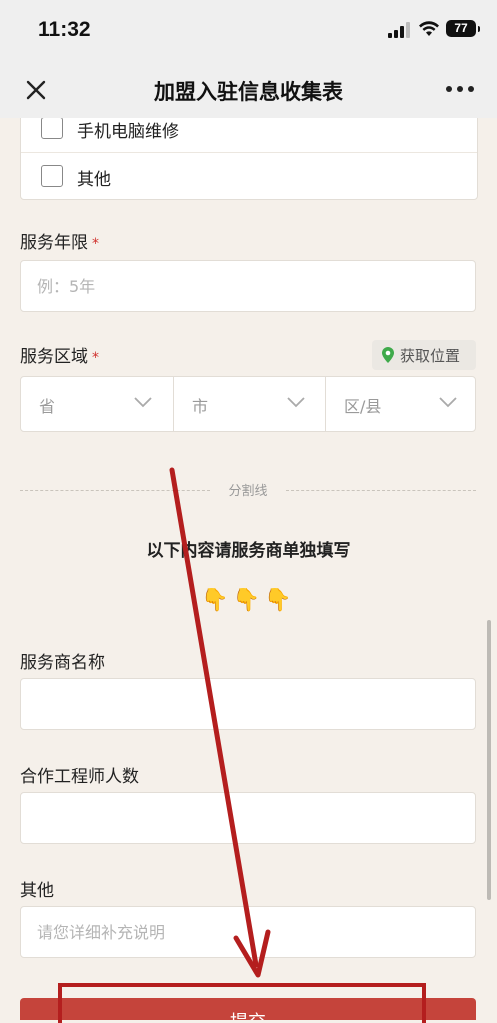  What do you see at coordinates (97, 404) in the screenshot?
I see `province-select: 省` at bounding box center [97, 404].